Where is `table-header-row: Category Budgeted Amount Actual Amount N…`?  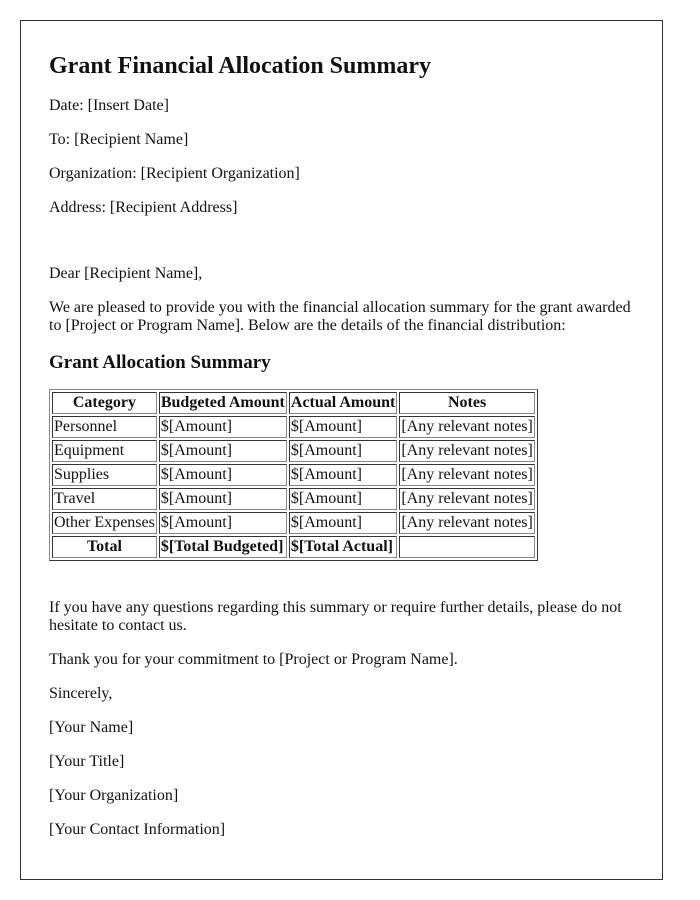
table-header-row: Category Budgeted Amount Actual Amount N… is located at coordinates (293, 403).